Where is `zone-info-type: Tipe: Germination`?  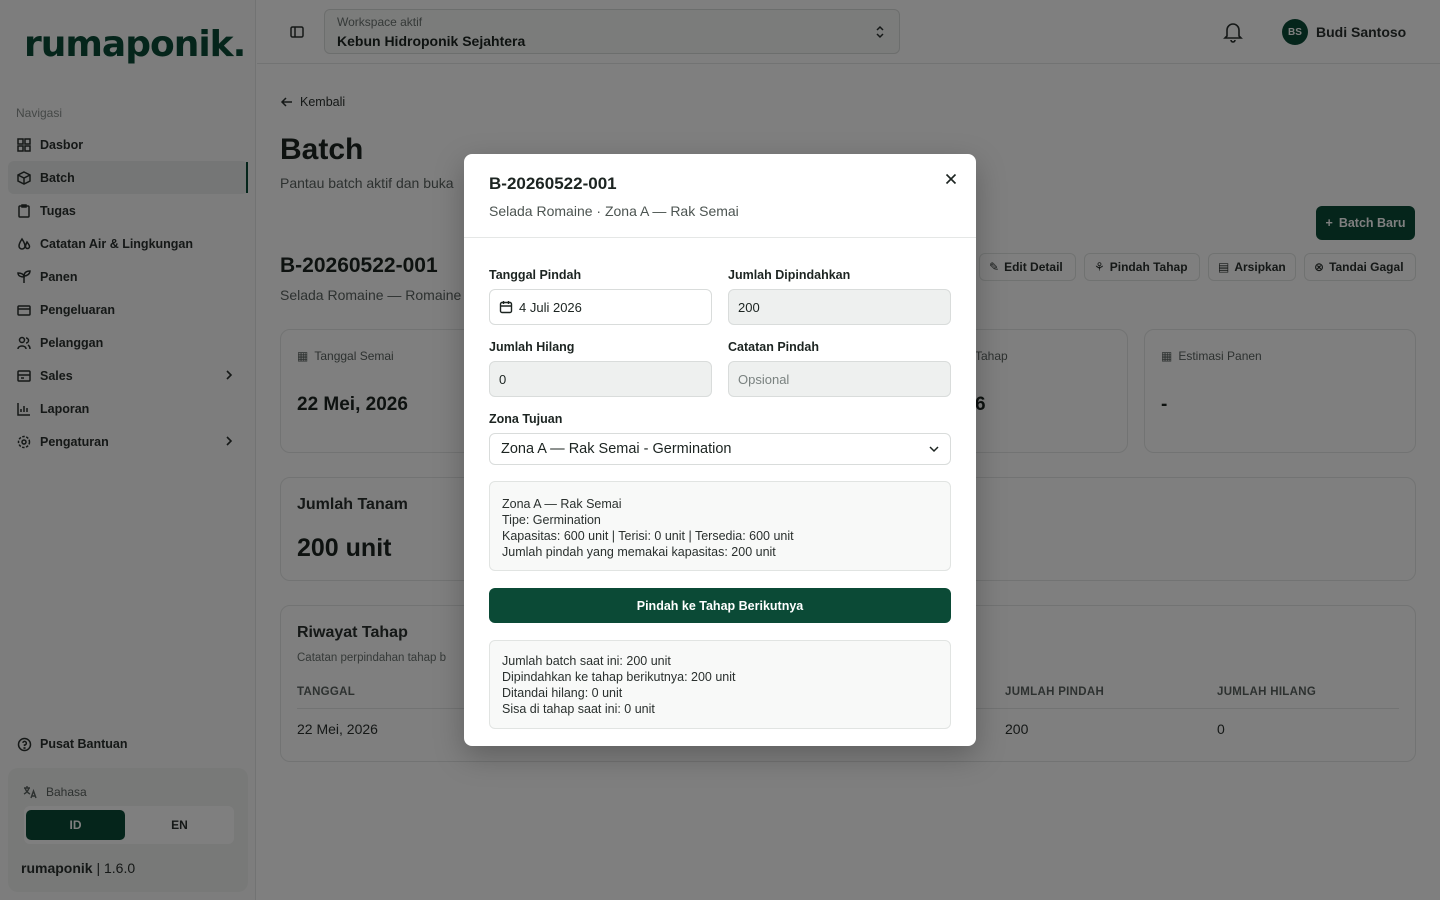
zone-info-type: Tipe: Germination is located at coordinates (551, 520).